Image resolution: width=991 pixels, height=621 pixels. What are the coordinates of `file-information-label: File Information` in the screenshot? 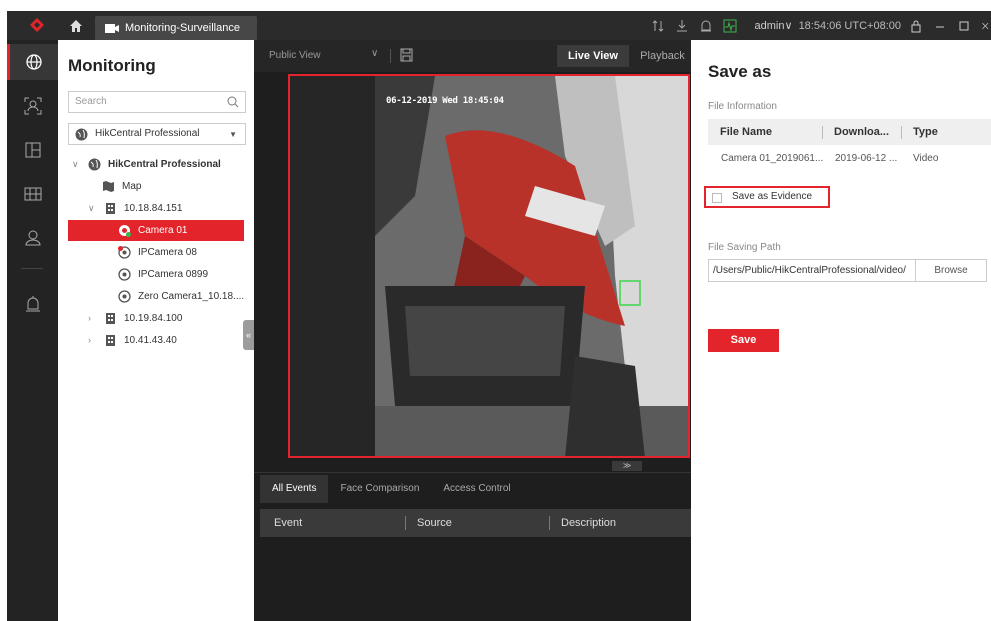 It's located at (742, 106).